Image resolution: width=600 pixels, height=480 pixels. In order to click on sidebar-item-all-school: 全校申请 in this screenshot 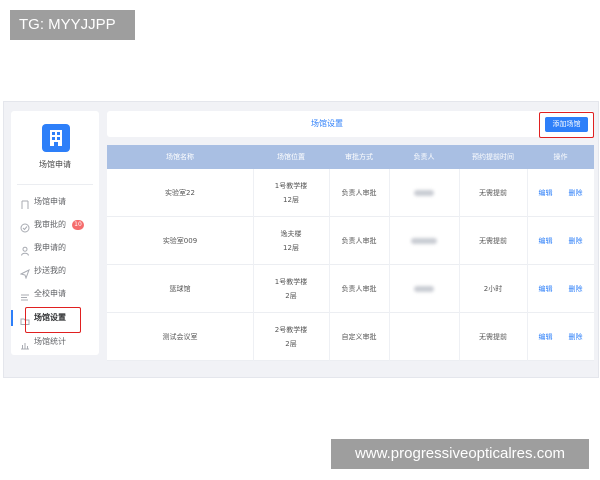, I will do `click(55, 294)`.